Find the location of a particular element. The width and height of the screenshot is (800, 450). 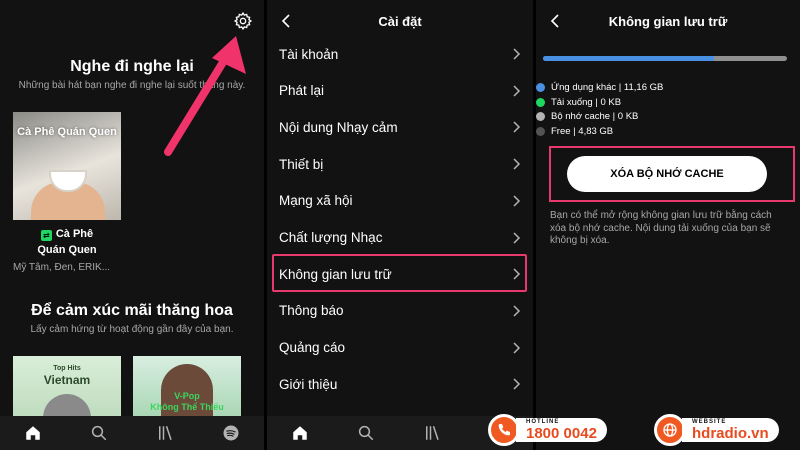

settings-item: Chất lượng Nhạc is located at coordinates (400, 238).